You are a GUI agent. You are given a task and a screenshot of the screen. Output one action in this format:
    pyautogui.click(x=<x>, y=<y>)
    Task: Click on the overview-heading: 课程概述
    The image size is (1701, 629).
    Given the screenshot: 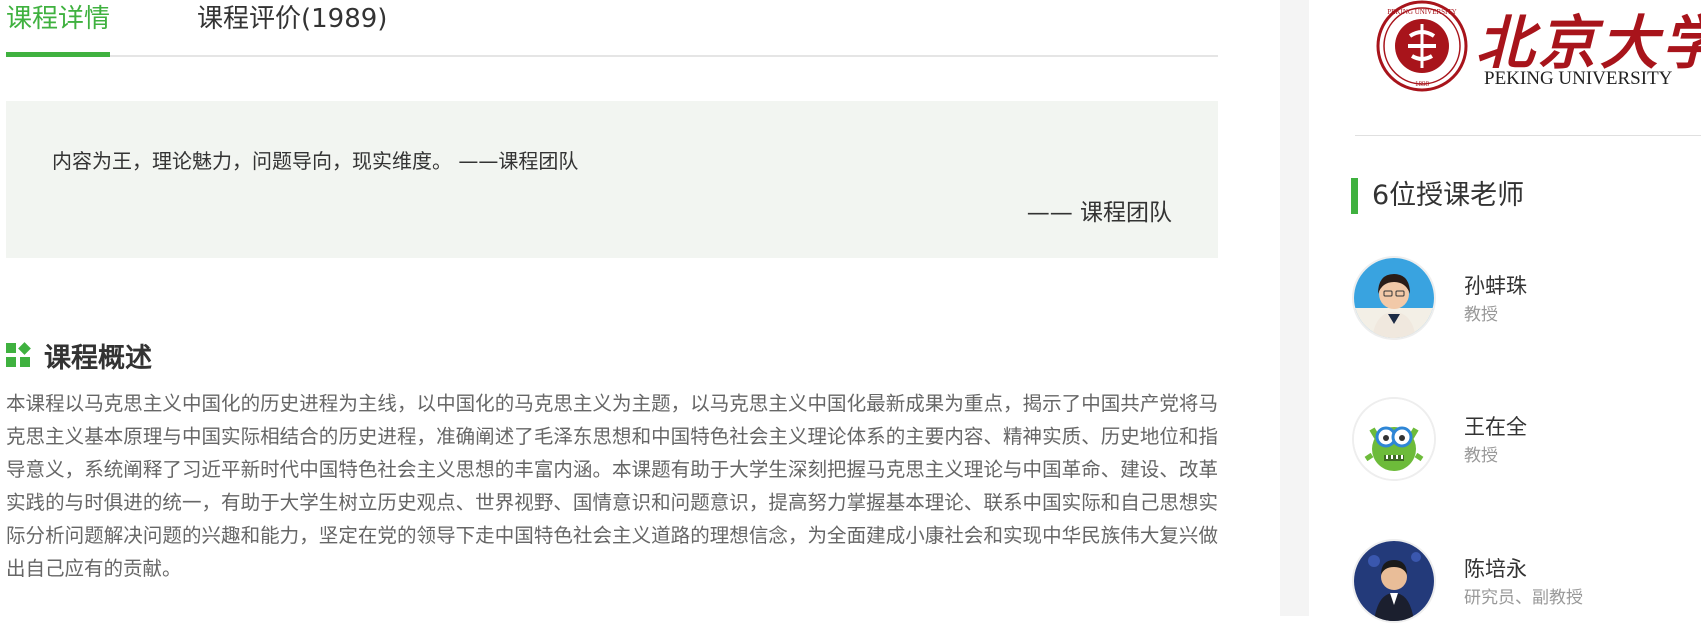 What is the action you would take?
    pyautogui.click(x=79, y=355)
    